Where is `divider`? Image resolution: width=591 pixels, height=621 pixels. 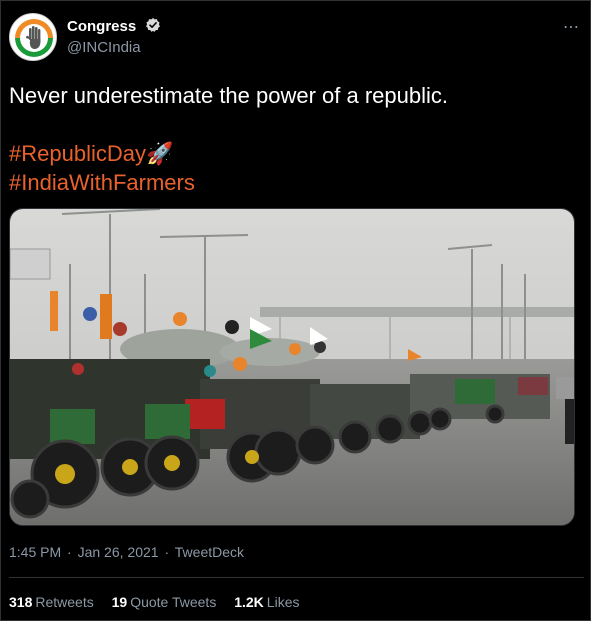 divider is located at coordinates (296, 577).